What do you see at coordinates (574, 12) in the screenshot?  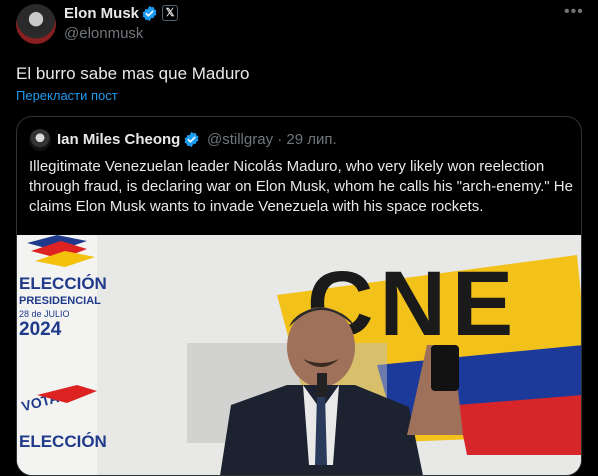 I see `more-icon: •••` at bounding box center [574, 12].